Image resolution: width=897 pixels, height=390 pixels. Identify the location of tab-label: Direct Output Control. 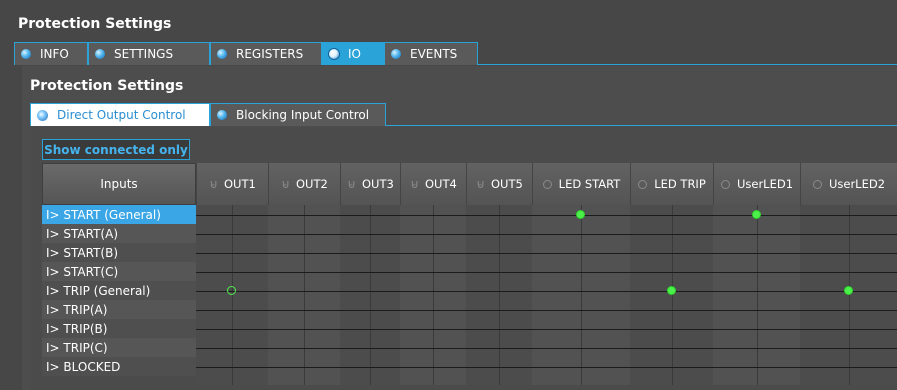
(121, 115).